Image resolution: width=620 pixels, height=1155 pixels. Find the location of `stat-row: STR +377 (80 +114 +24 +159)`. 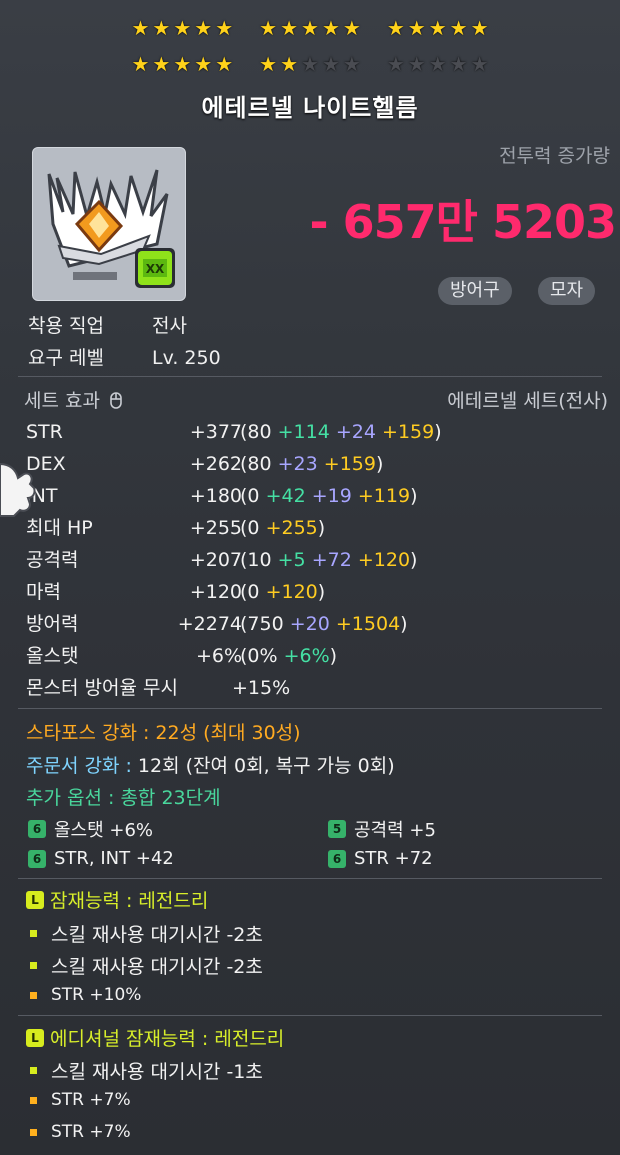

stat-row: STR +377 (80 +114 +24 +159) is located at coordinates (321, 432).